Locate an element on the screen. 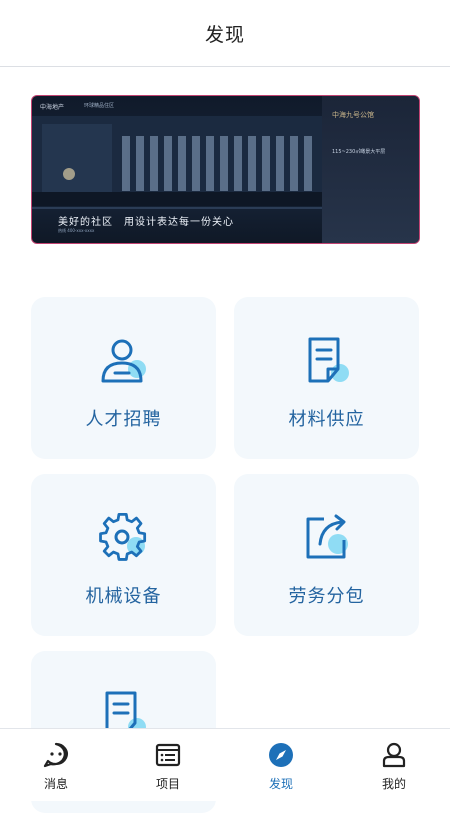 This screenshot has width=450, height=813. tab-label: 消息 is located at coordinates (55, 784).